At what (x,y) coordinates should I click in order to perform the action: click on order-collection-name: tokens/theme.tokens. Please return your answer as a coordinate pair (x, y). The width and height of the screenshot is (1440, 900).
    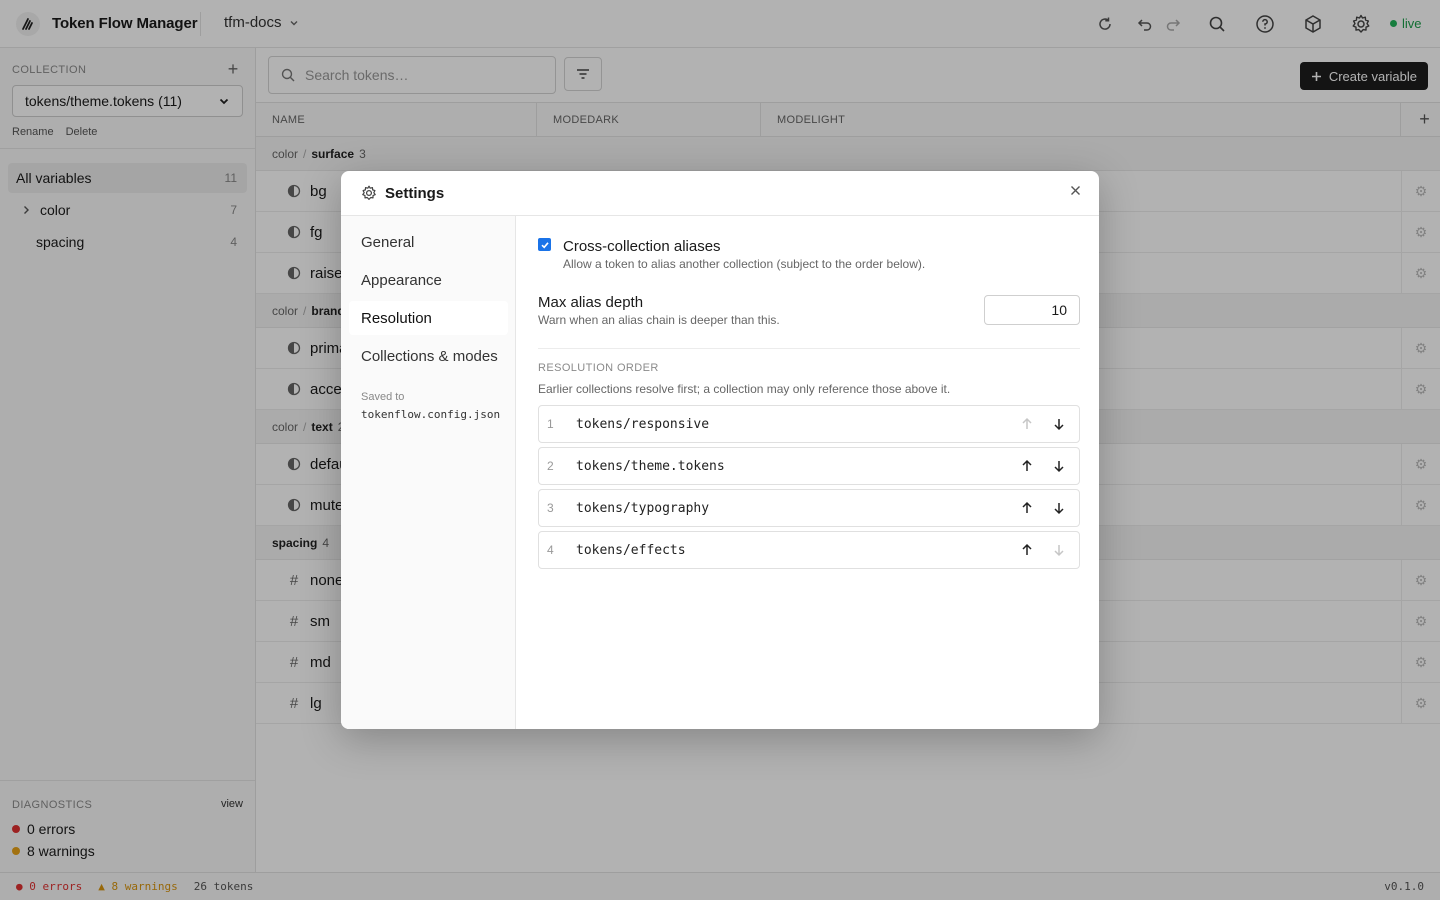
    Looking at the image, I should click on (650, 466).